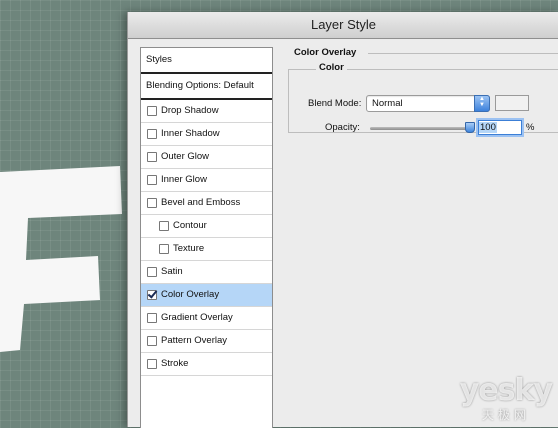  I want to click on style-item-contour: Contour, so click(206, 226).